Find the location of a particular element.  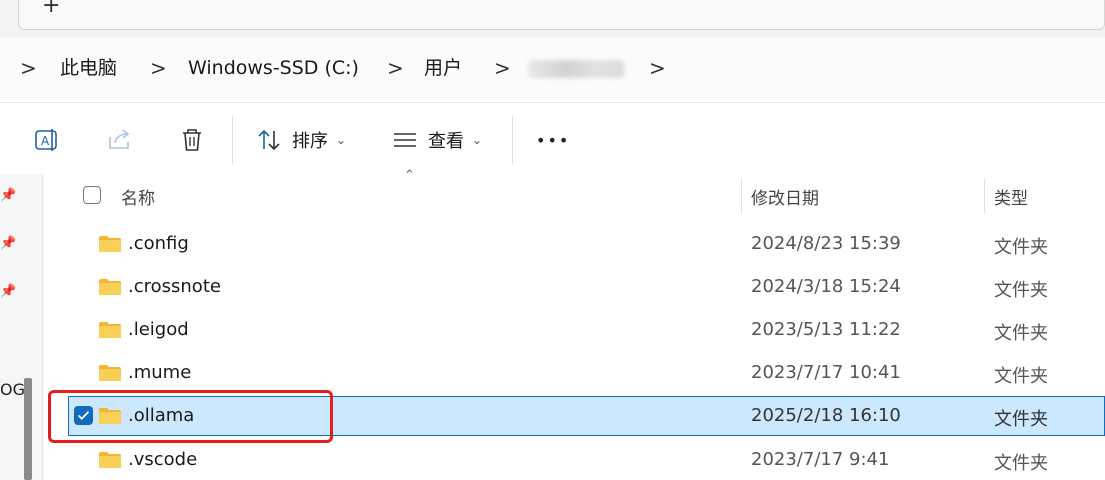

rename-button: A is located at coordinates (47, 140).